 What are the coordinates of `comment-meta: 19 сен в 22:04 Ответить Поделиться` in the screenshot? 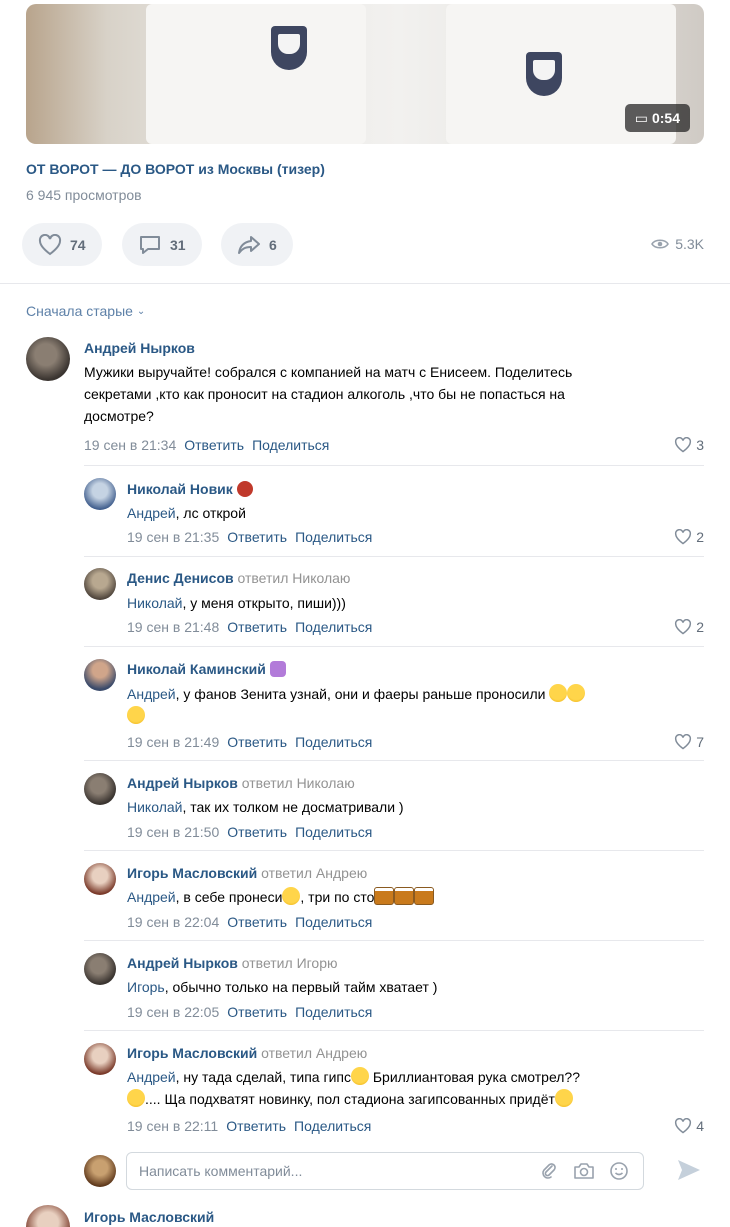 It's located at (249, 922).